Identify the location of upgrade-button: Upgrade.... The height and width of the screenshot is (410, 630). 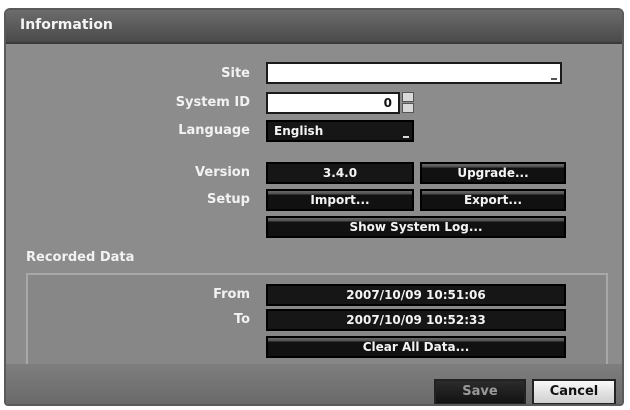
(493, 173).